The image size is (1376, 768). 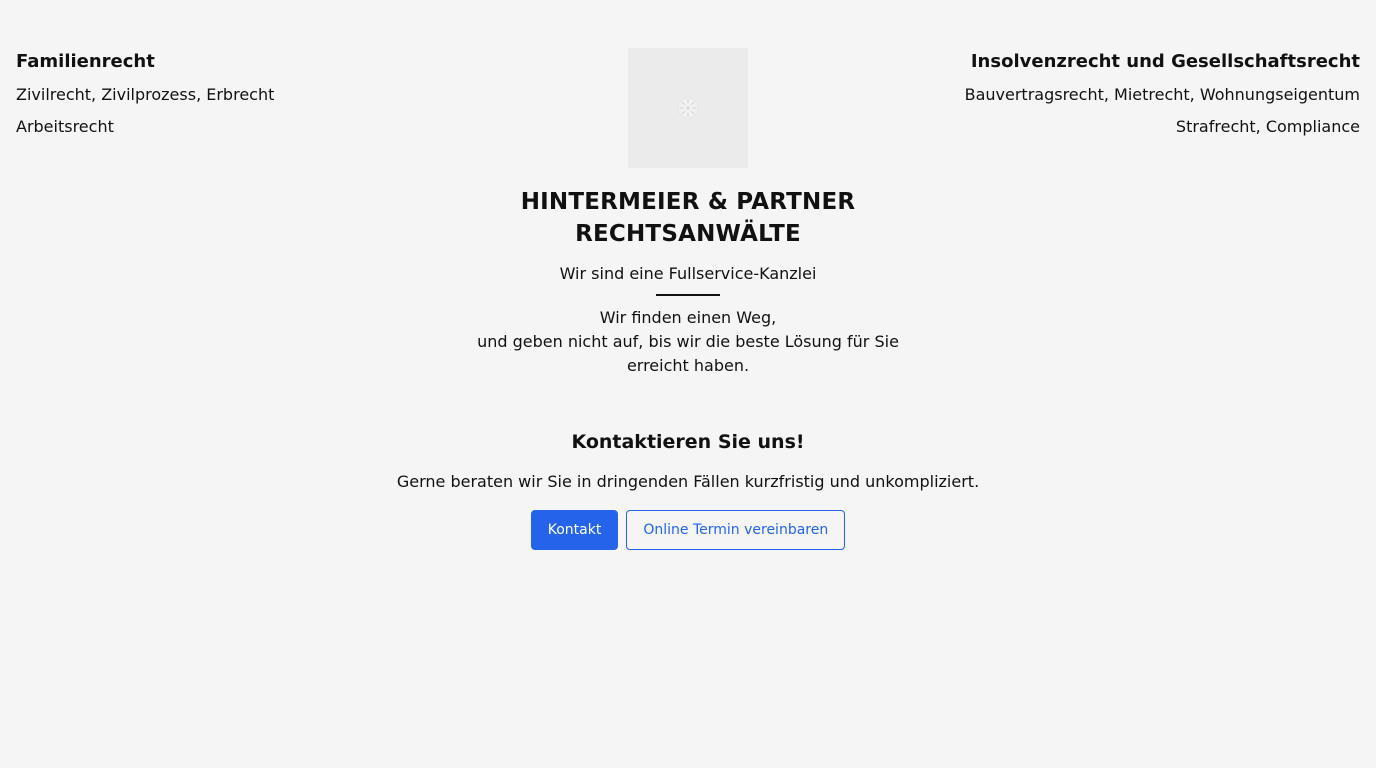 What do you see at coordinates (688, 234) in the screenshot?
I see `firm-name-line-2: RECHTSANWÄLTE` at bounding box center [688, 234].